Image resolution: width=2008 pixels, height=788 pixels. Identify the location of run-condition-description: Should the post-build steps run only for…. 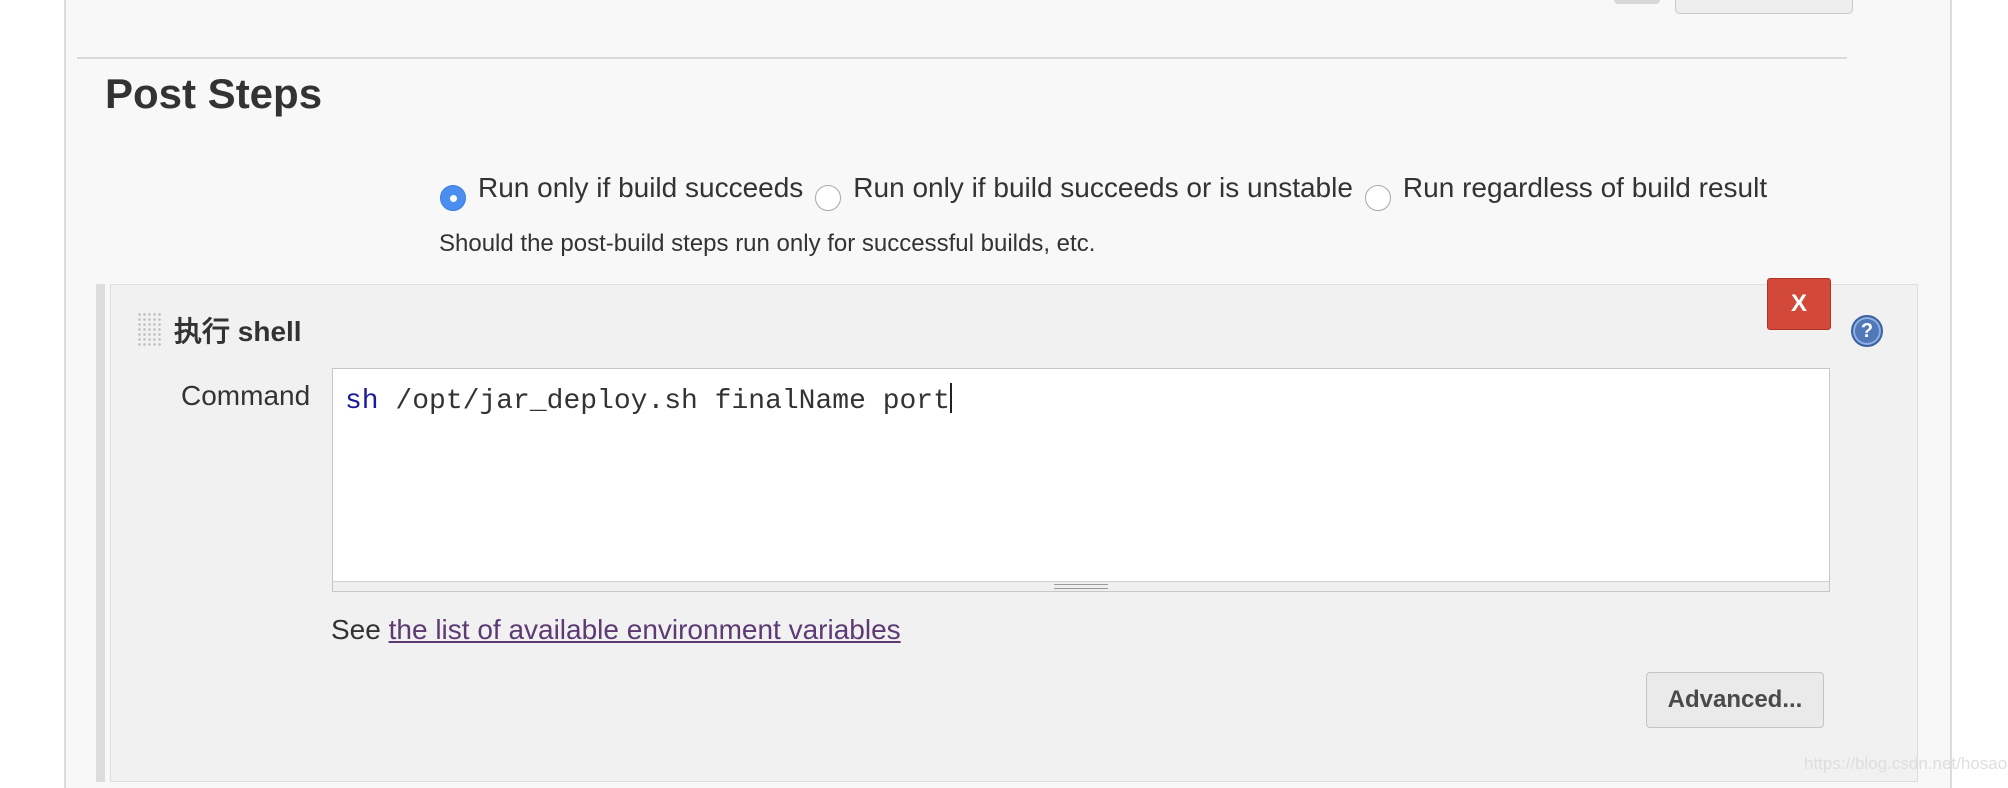
(767, 243).